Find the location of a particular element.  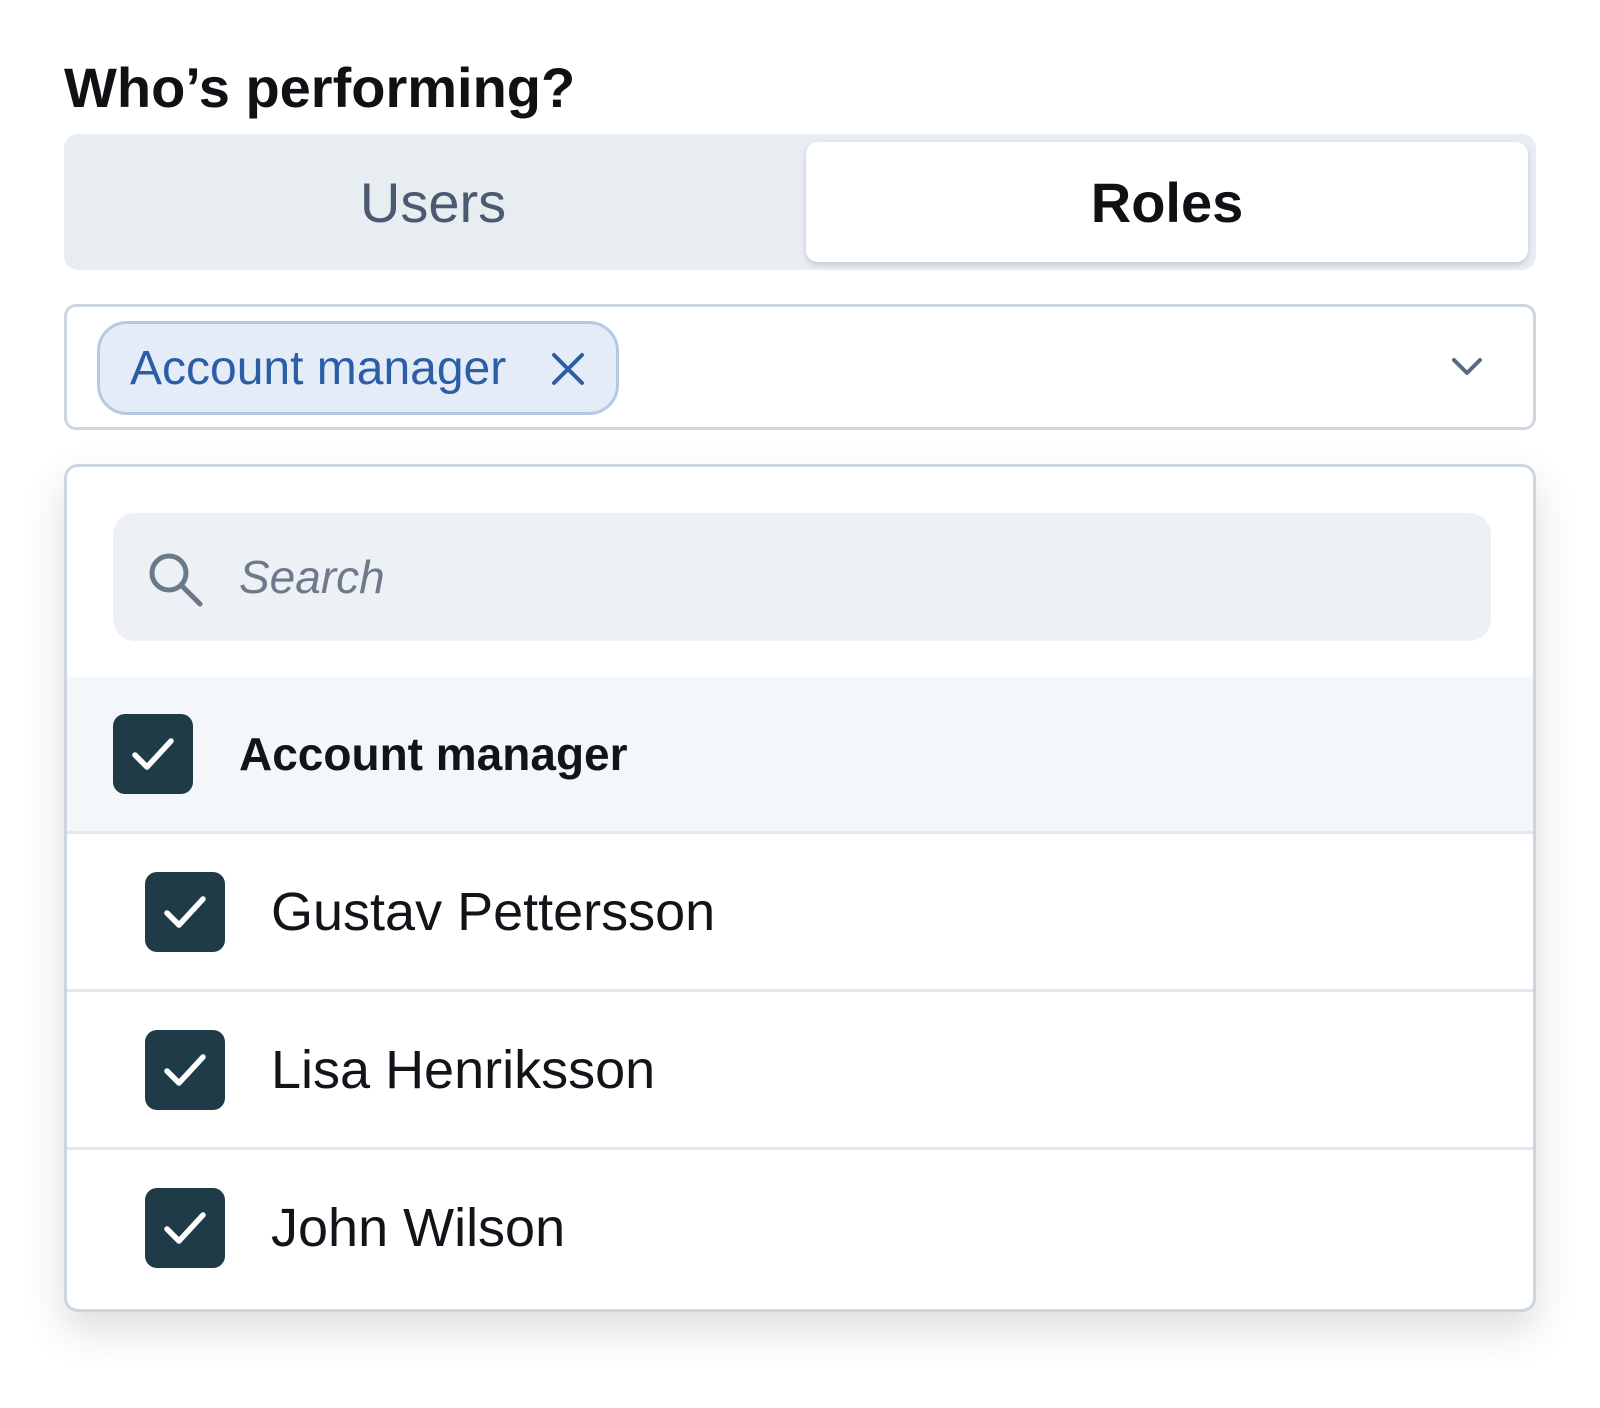

search-field is located at coordinates (802, 577).